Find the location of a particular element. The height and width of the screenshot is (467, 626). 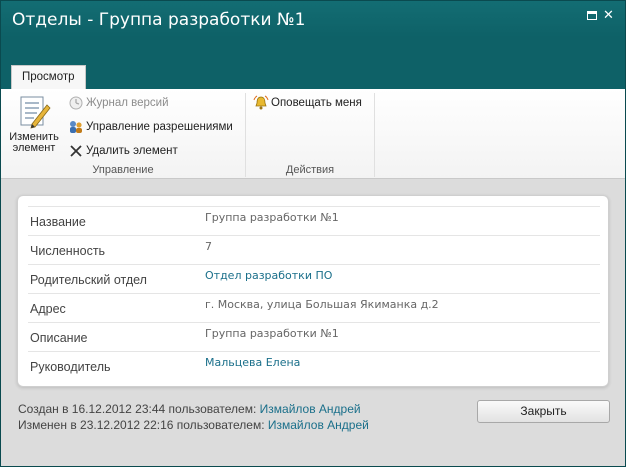

close-icon: ✕ is located at coordinates (608, 14).